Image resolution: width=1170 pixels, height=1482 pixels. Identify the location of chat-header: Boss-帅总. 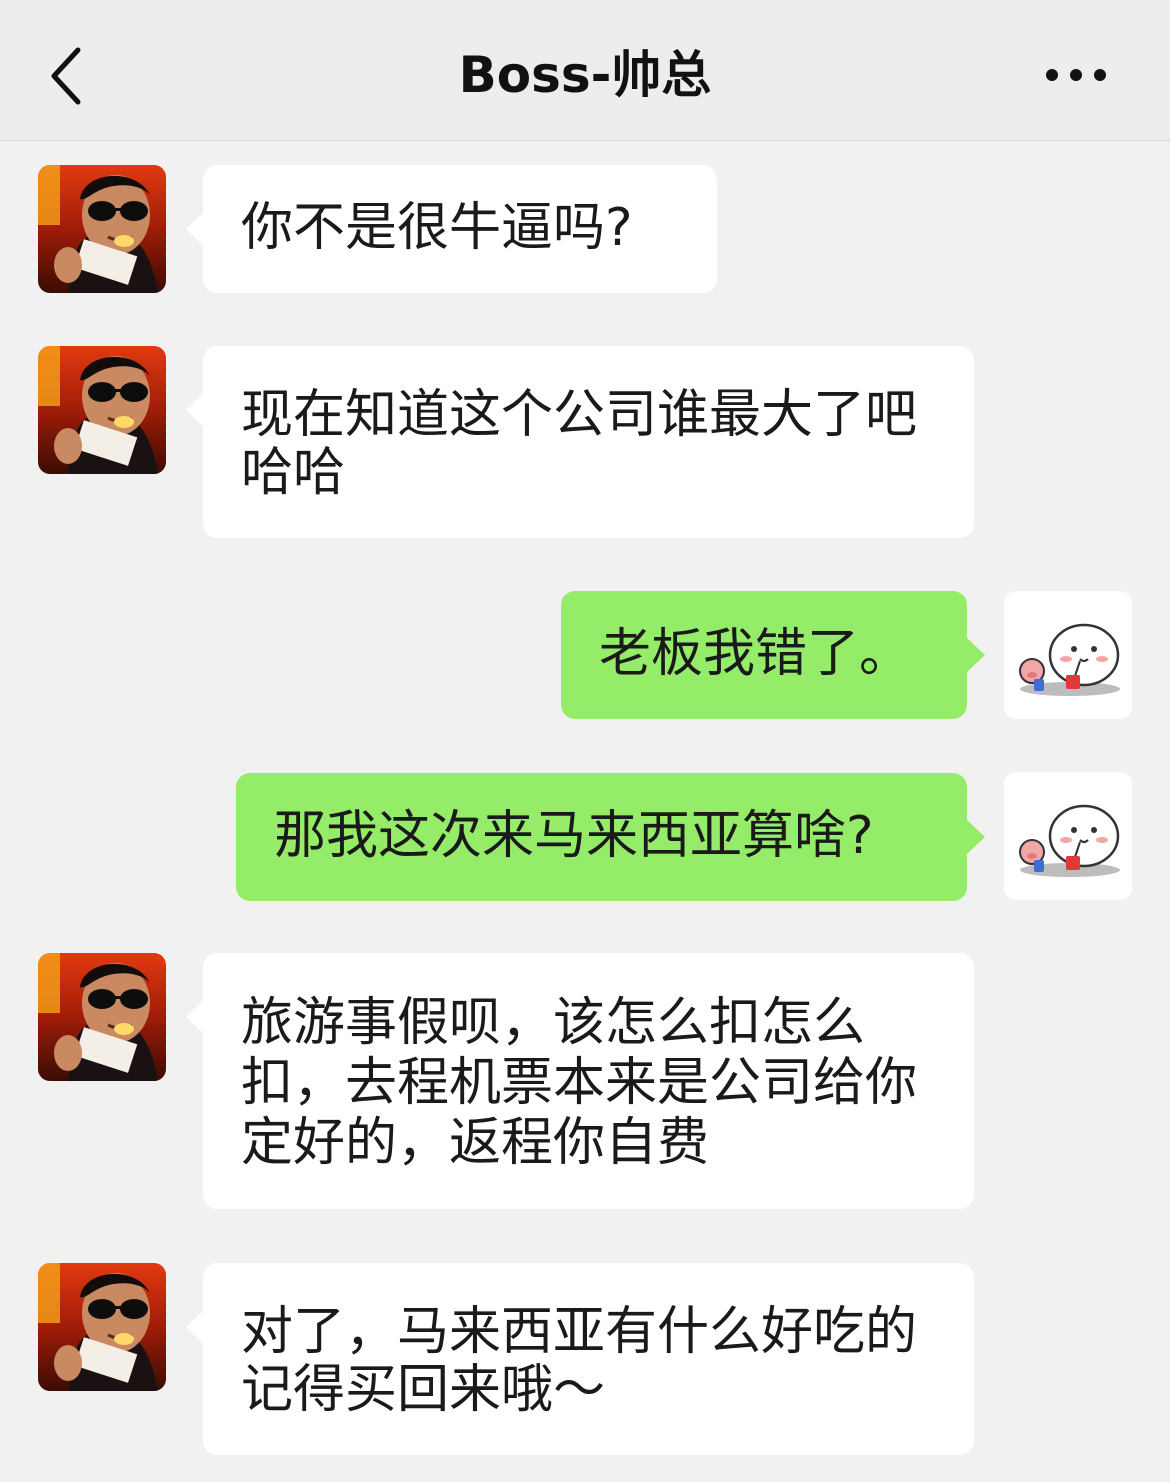
(585, 70).